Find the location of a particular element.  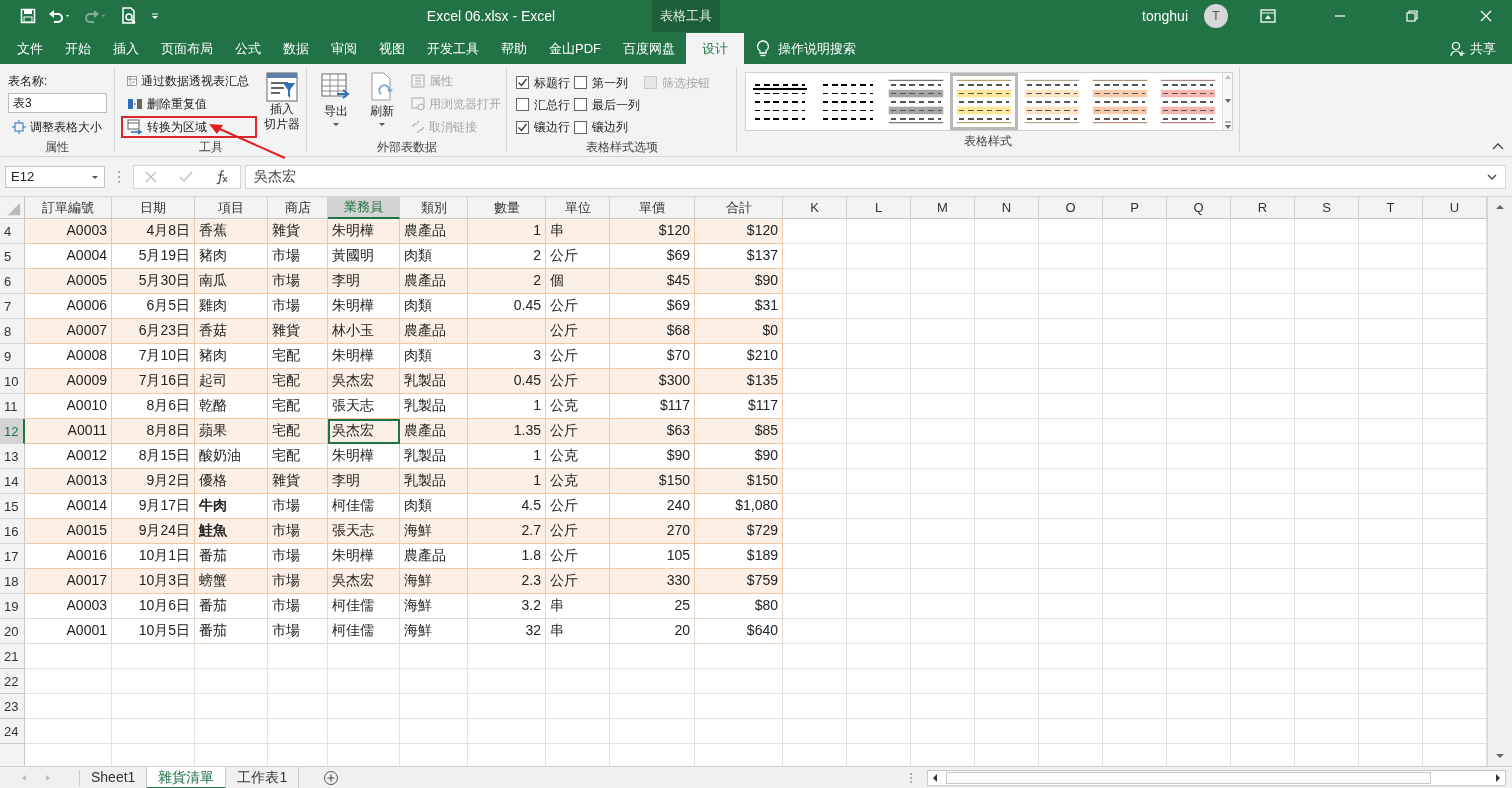

undo-icon is located at coordinates (60, 16).